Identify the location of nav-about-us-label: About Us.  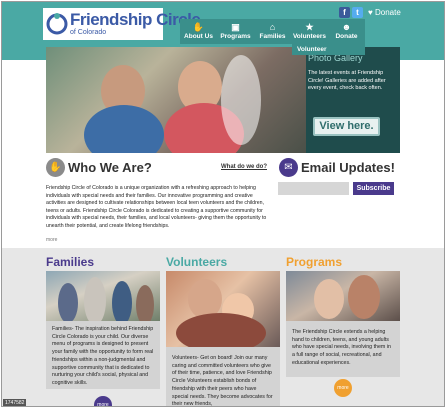
(198, 36).